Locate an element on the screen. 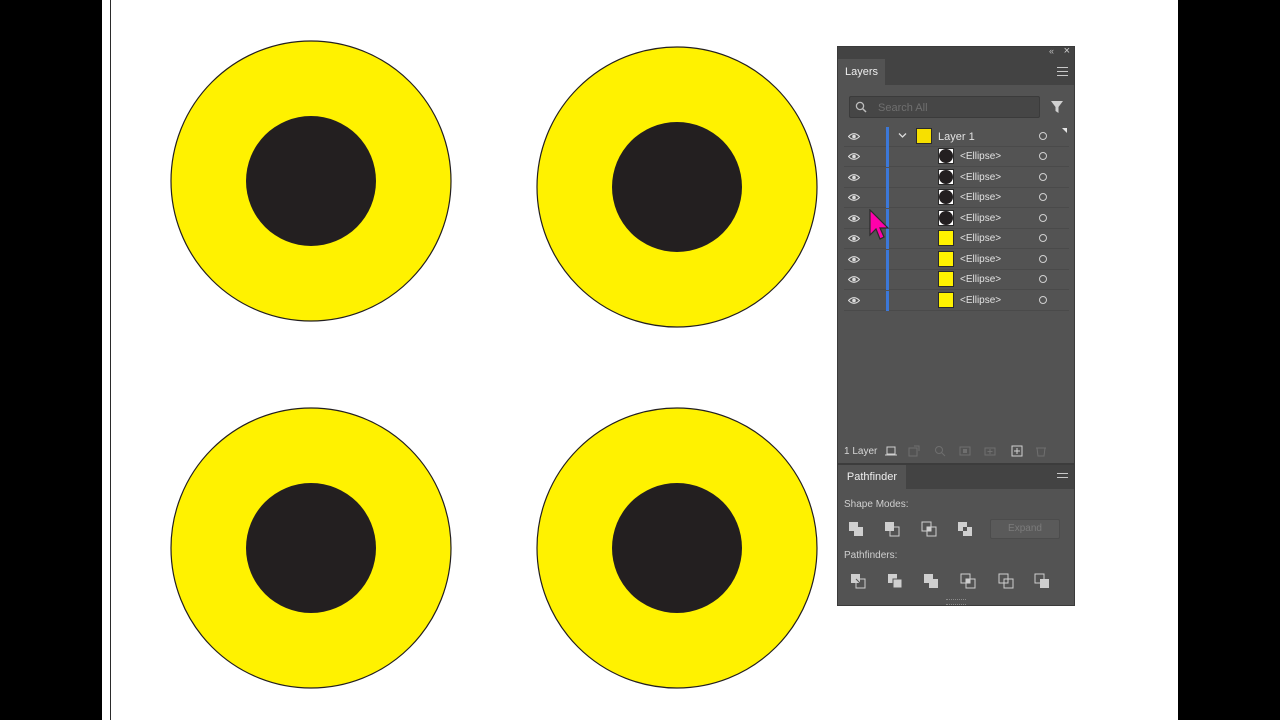  clipping-mask-icon is located at coordinates (965, 451).